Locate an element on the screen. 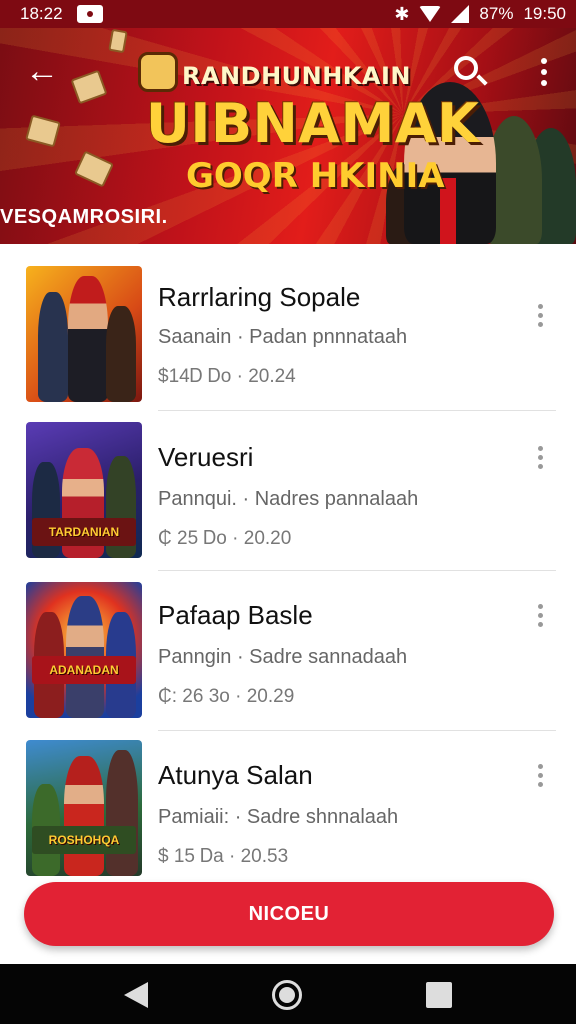 The width and height of the screenshot is (576, 1024). item-meta: ₵: 26 3o · 20.29 is located at coordinates (226, 696).